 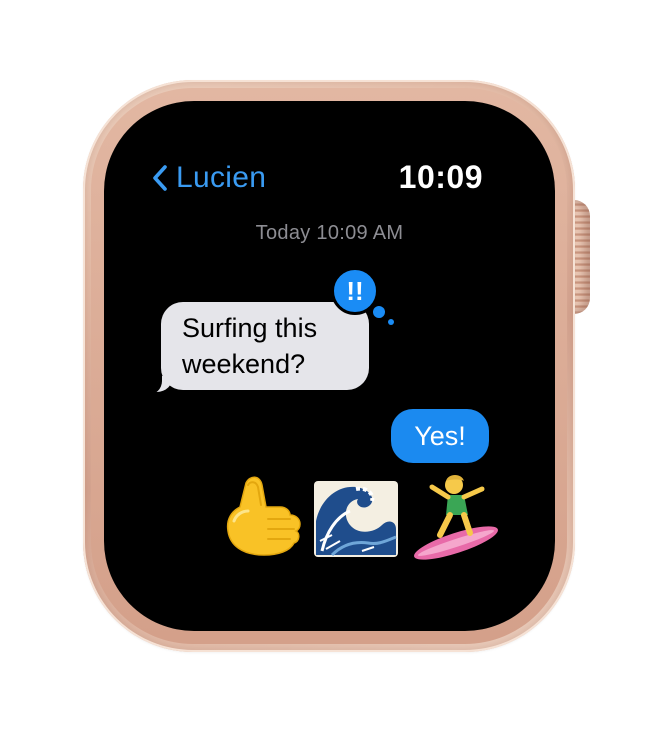 I want to click on woman-surfing-icon, so click(x=456, y=517).